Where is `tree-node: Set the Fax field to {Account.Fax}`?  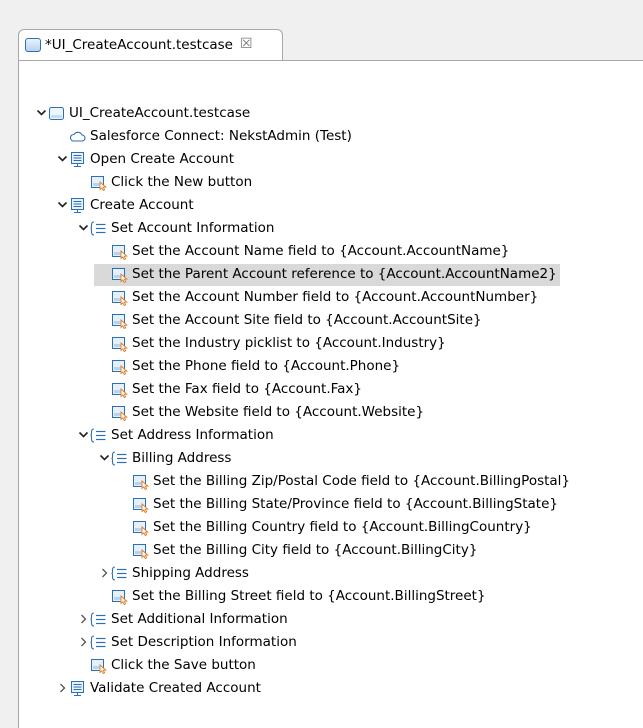
tree-node: Set the Fax field to {Account.Fax} is located at coordinates (230, 389).